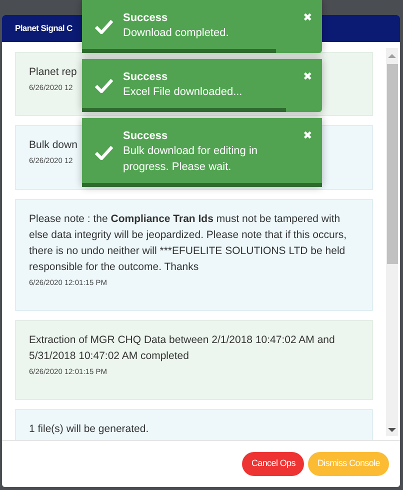  I want to click on dismiss-button: Dismiss Console, so click(348, 464).